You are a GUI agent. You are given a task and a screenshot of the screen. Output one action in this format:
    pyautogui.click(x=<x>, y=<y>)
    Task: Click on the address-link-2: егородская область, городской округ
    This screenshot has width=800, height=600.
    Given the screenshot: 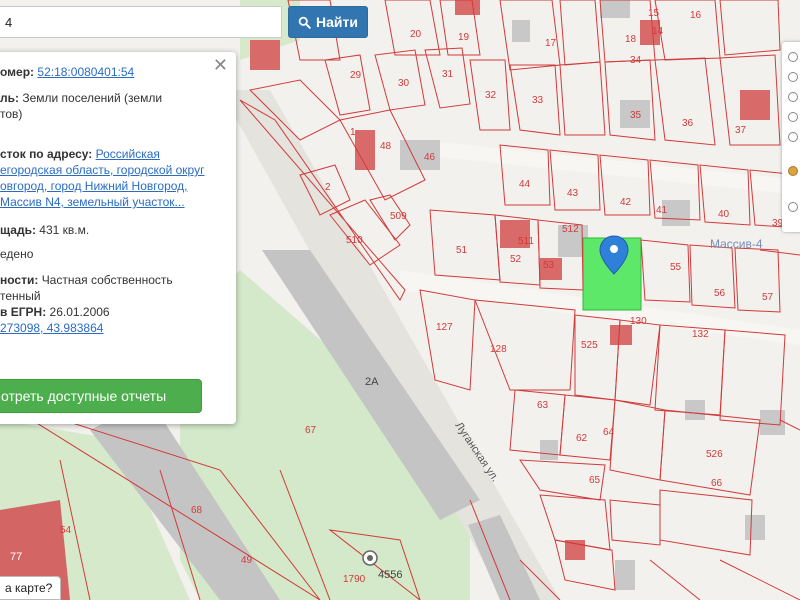 What is the action you would take?
    pyautogui.click(x=102, y=170)
    